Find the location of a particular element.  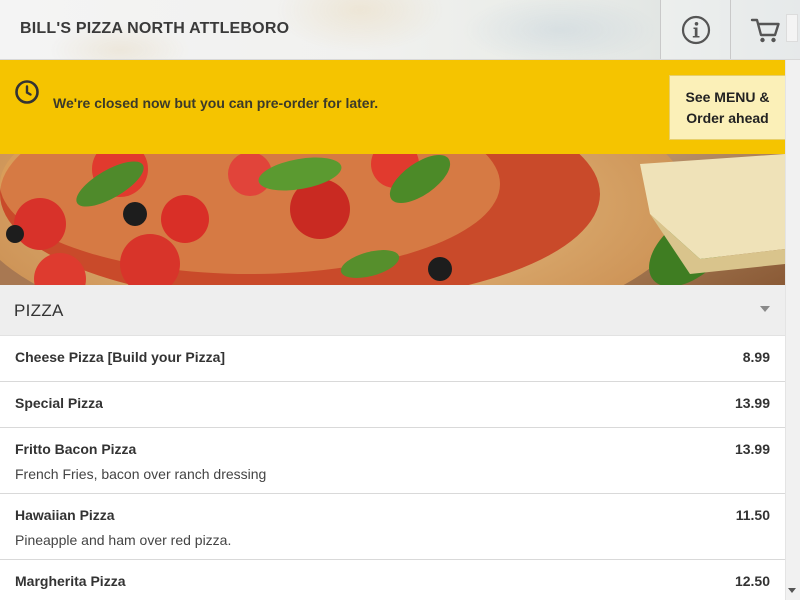

item-name: Special Pizza is located at coordinates (59, 403).